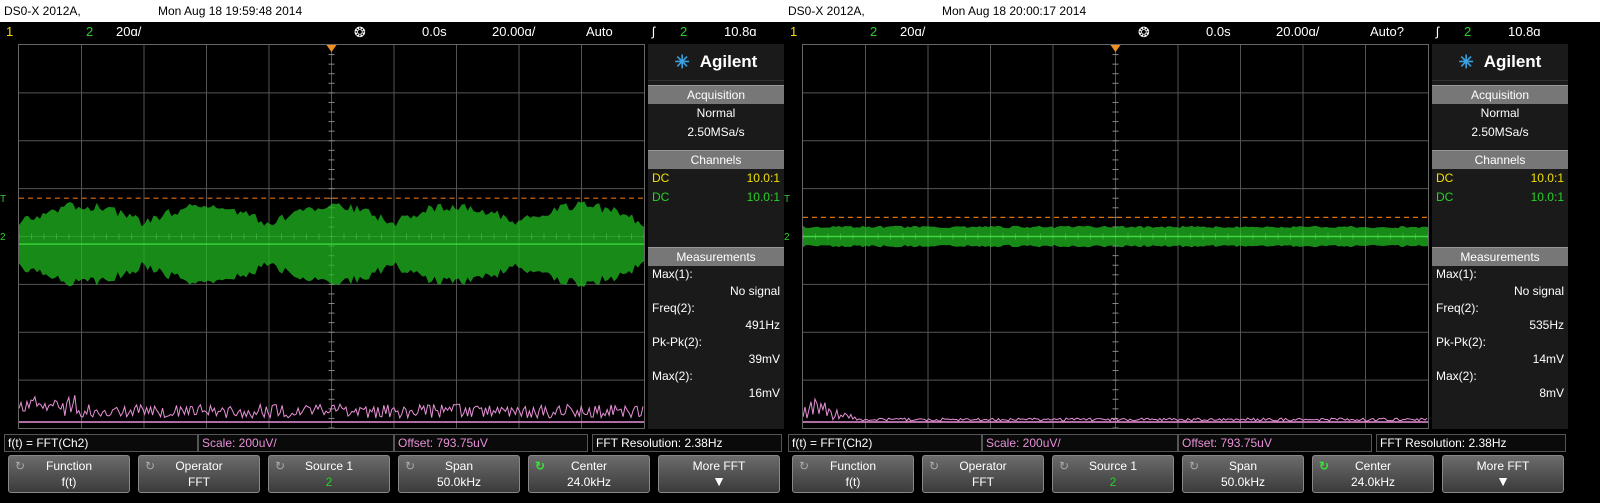  I want to click on status-bar: 1 2 20ɑ/ ❂ 0.0s 20.00ɑ/ Auto? ʃ 2 10.8ɑ, so click(1192, 32).